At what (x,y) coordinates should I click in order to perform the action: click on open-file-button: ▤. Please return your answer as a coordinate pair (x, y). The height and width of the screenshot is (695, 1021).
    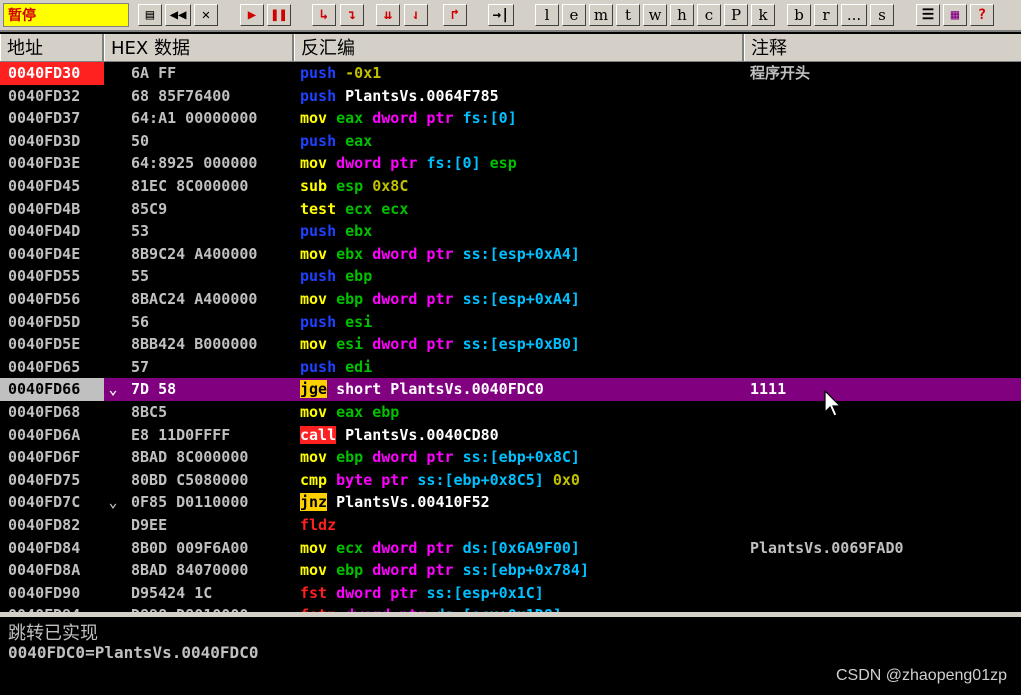
    Looking at the image, I should click on (150, 15).